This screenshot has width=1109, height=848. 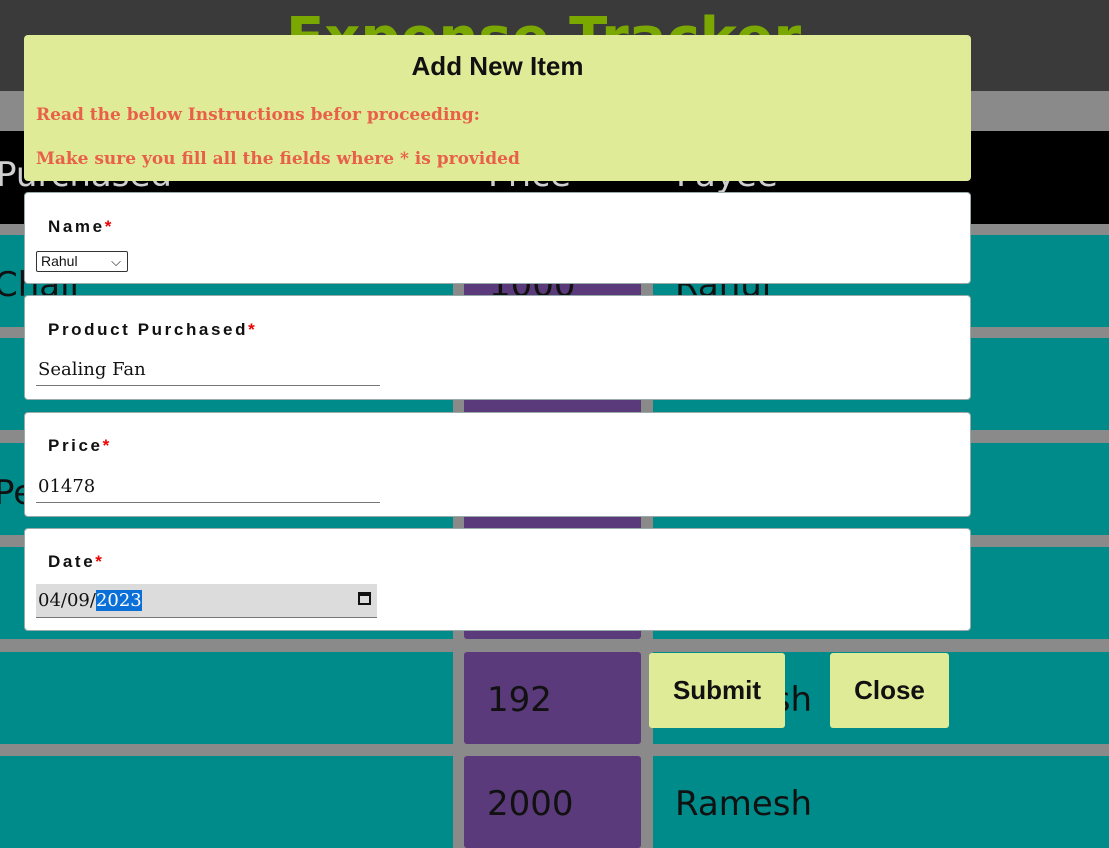 What do you see at coordinates (717, 690) in the screenshot?
I see `submit-button: Submit` at bounding box center [717, 690].